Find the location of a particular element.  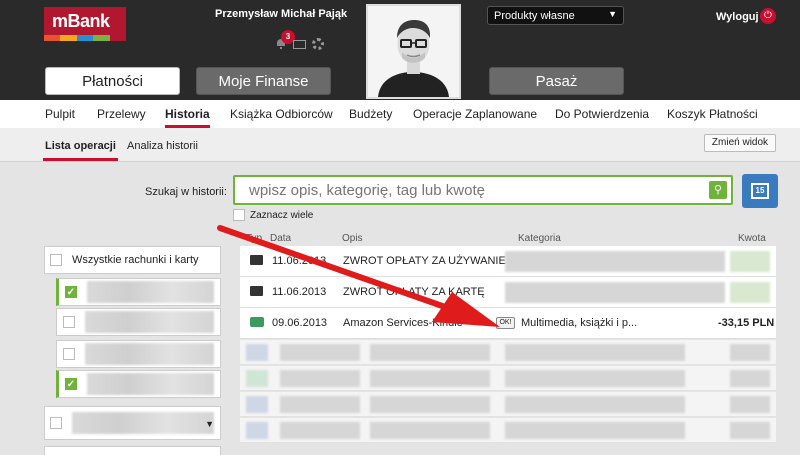

nav-przelewy: Przelewy is located at coordinates (121, 114).